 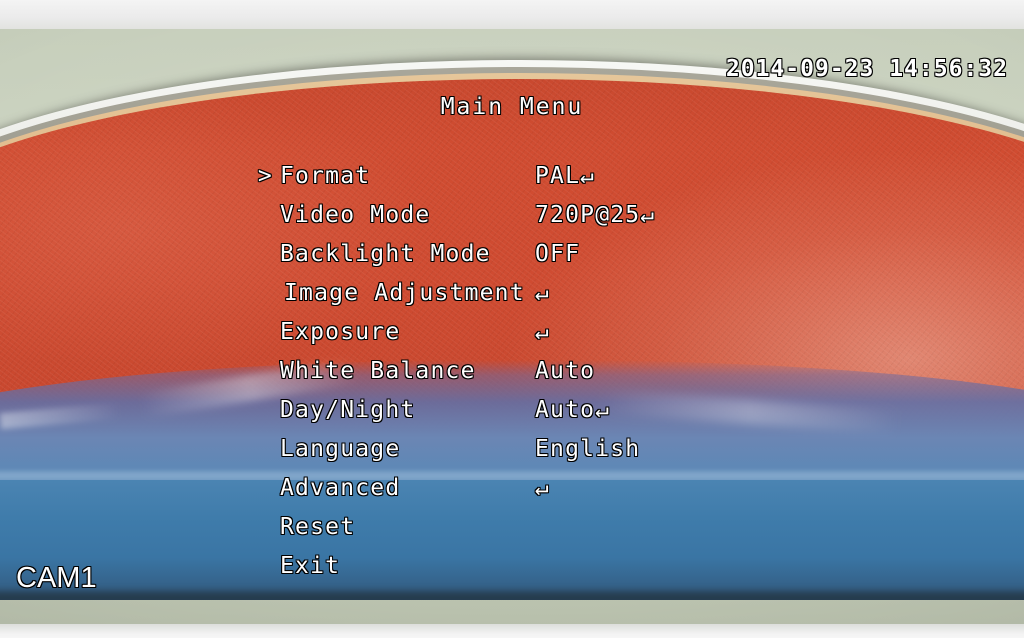 I want to click on menu-item-label: Exit, so click(x=310, y=566).